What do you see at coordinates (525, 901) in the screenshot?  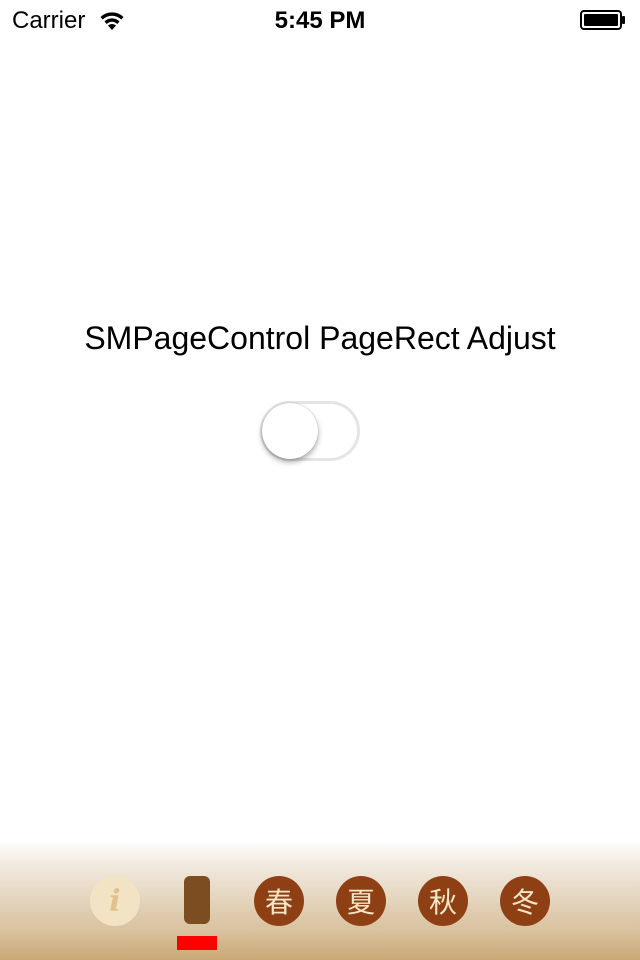 I see `page-dot-winter: 冬` at bounding box center [525, 901].